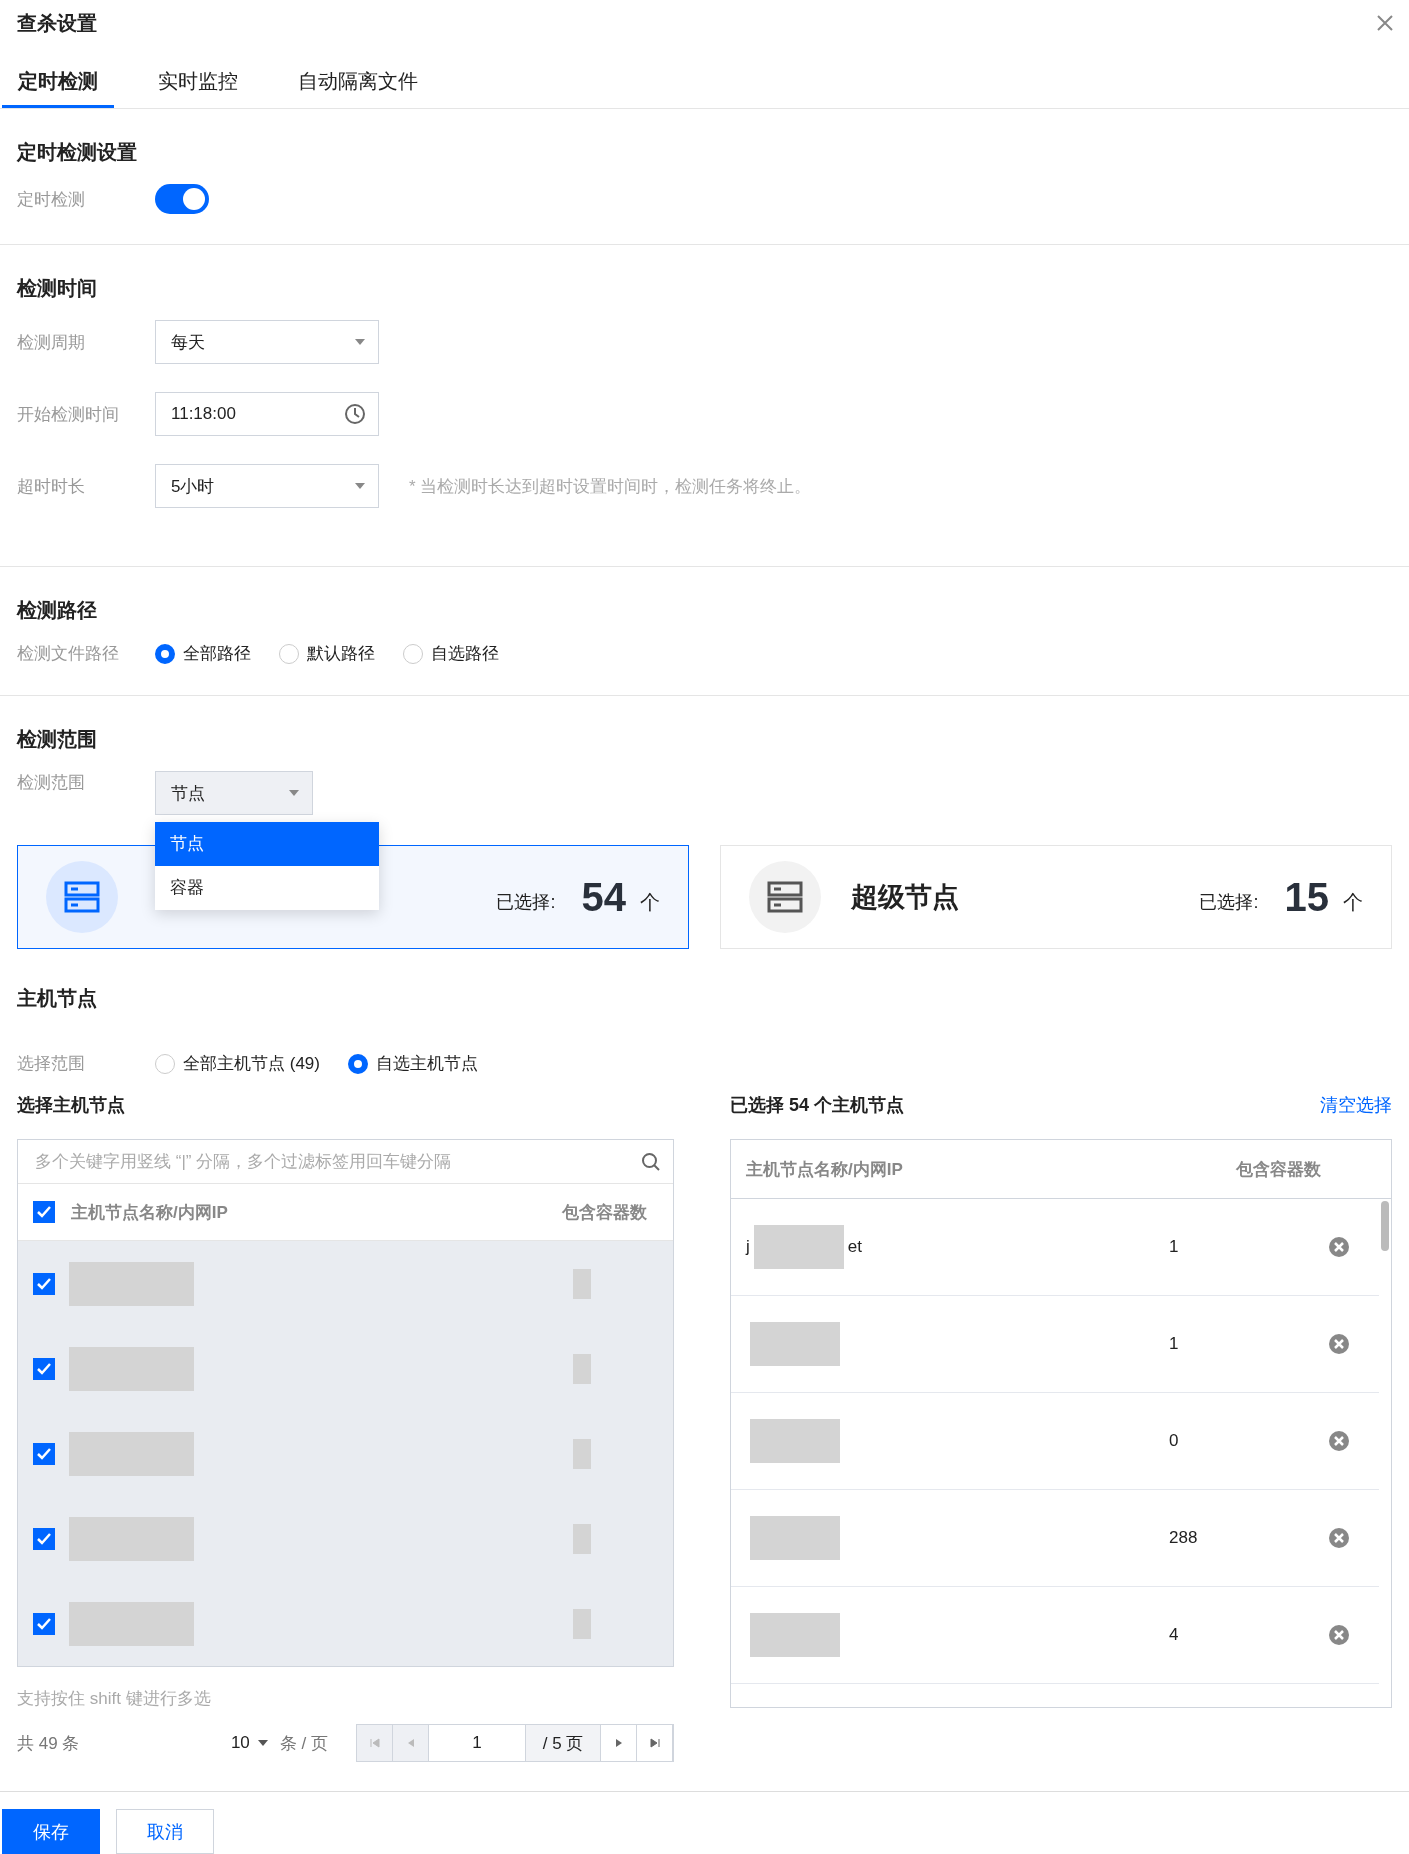 This screenshot has width=1409, height=1854. Describe the element at coordinates (1174, 1441) in the screenshot. I see `table-cell-text: 0` at that location.